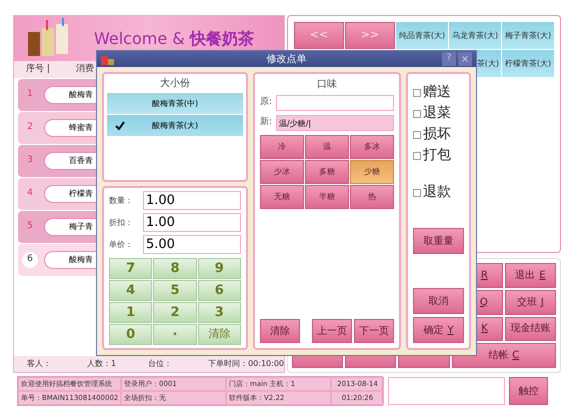 This screenshot has height=412, width=561. Describe the element at coordinates (332, 331) in the screenshot. I see `previous-page-button: 上一页` at that location.